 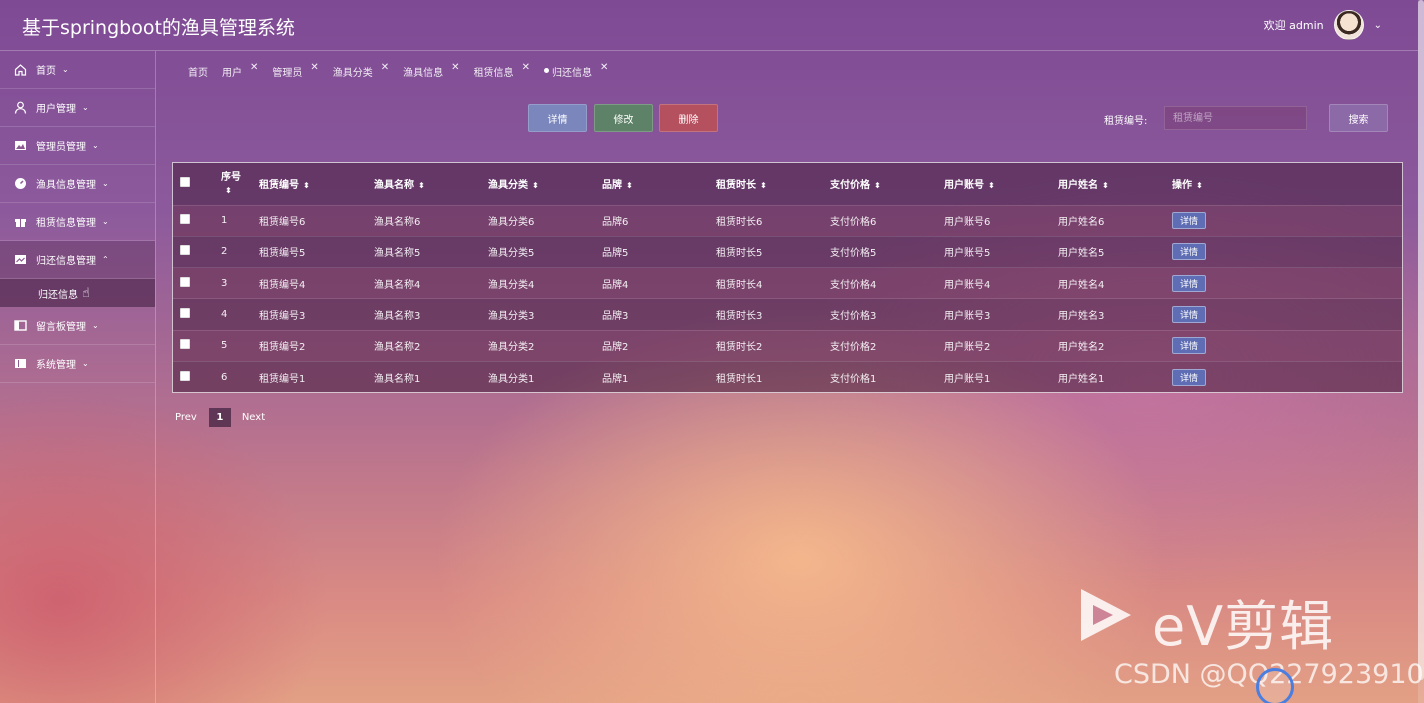 I want to click on edit-button: 修改, so click(x=623, y=118).